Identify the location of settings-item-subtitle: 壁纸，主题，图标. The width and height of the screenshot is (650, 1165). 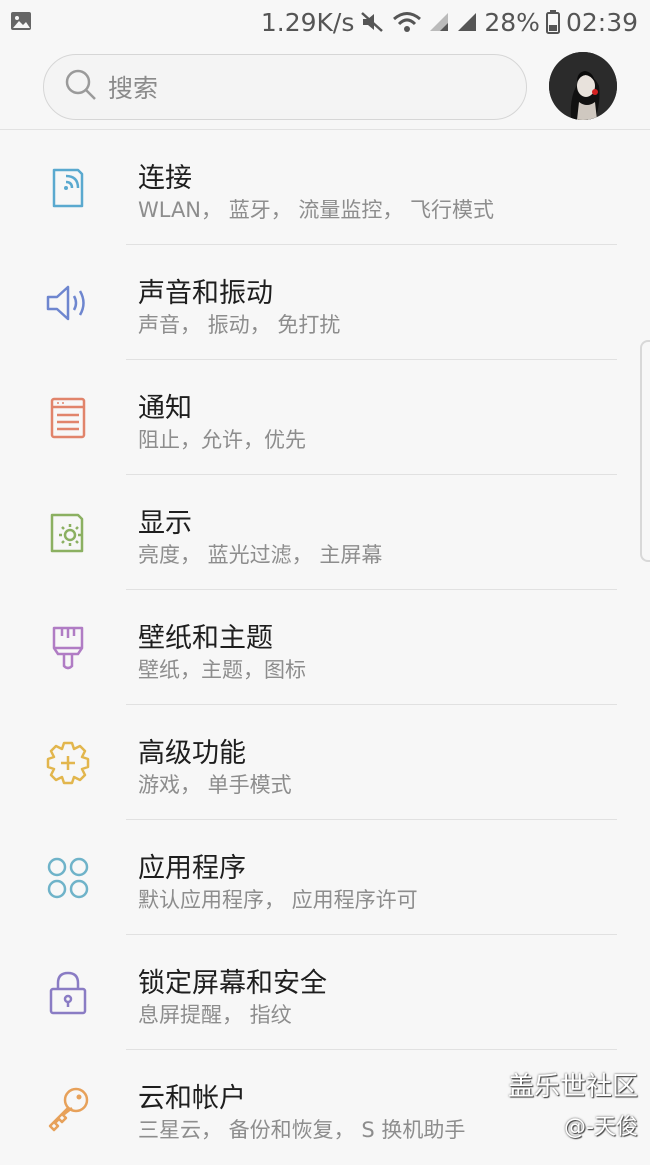
(222, 670).